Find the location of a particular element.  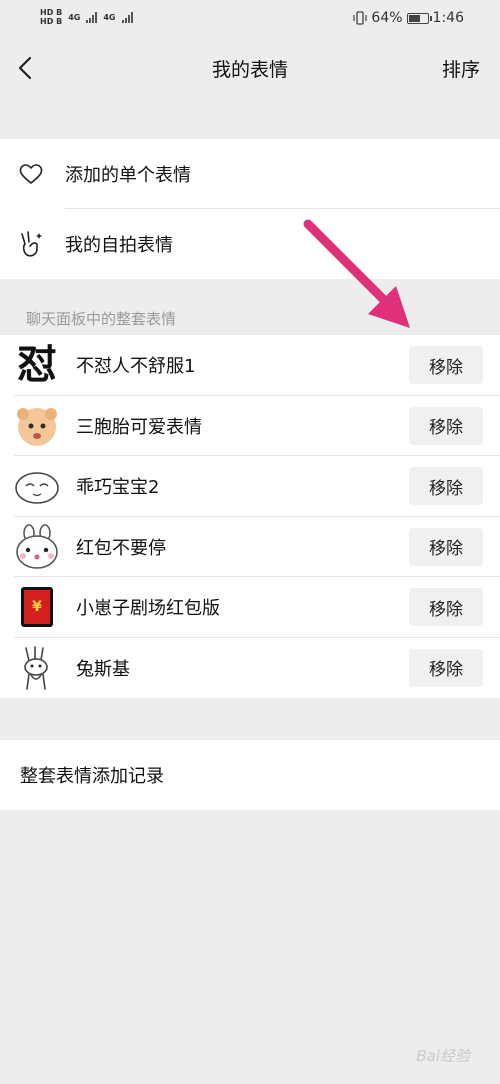

pack-thumbnail-baby is located at coordinates (37, 426).